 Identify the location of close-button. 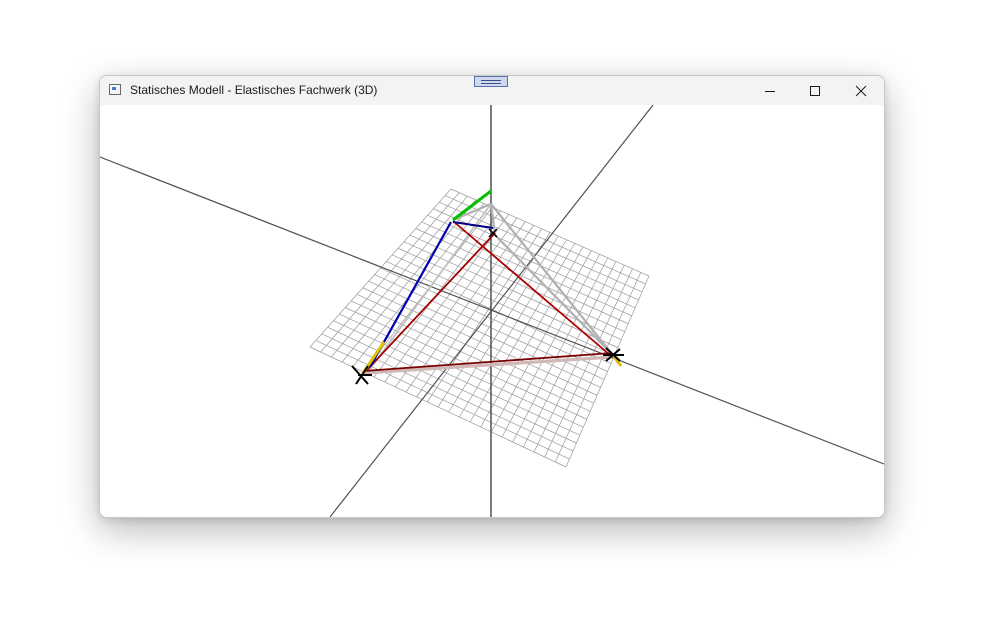
(861, 90).